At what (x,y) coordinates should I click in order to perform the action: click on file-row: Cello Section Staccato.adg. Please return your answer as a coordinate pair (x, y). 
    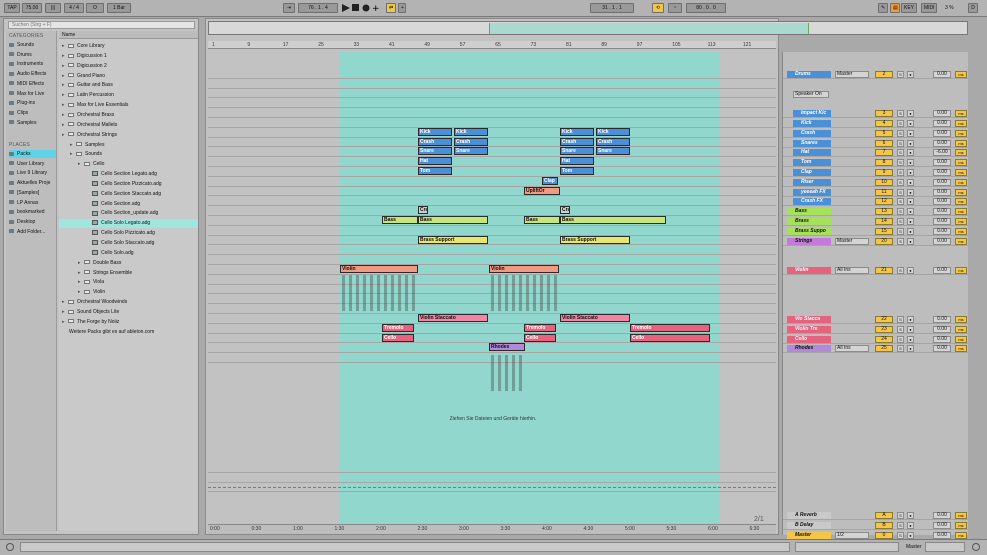
    Looking at the image, I should click on (128, 194).